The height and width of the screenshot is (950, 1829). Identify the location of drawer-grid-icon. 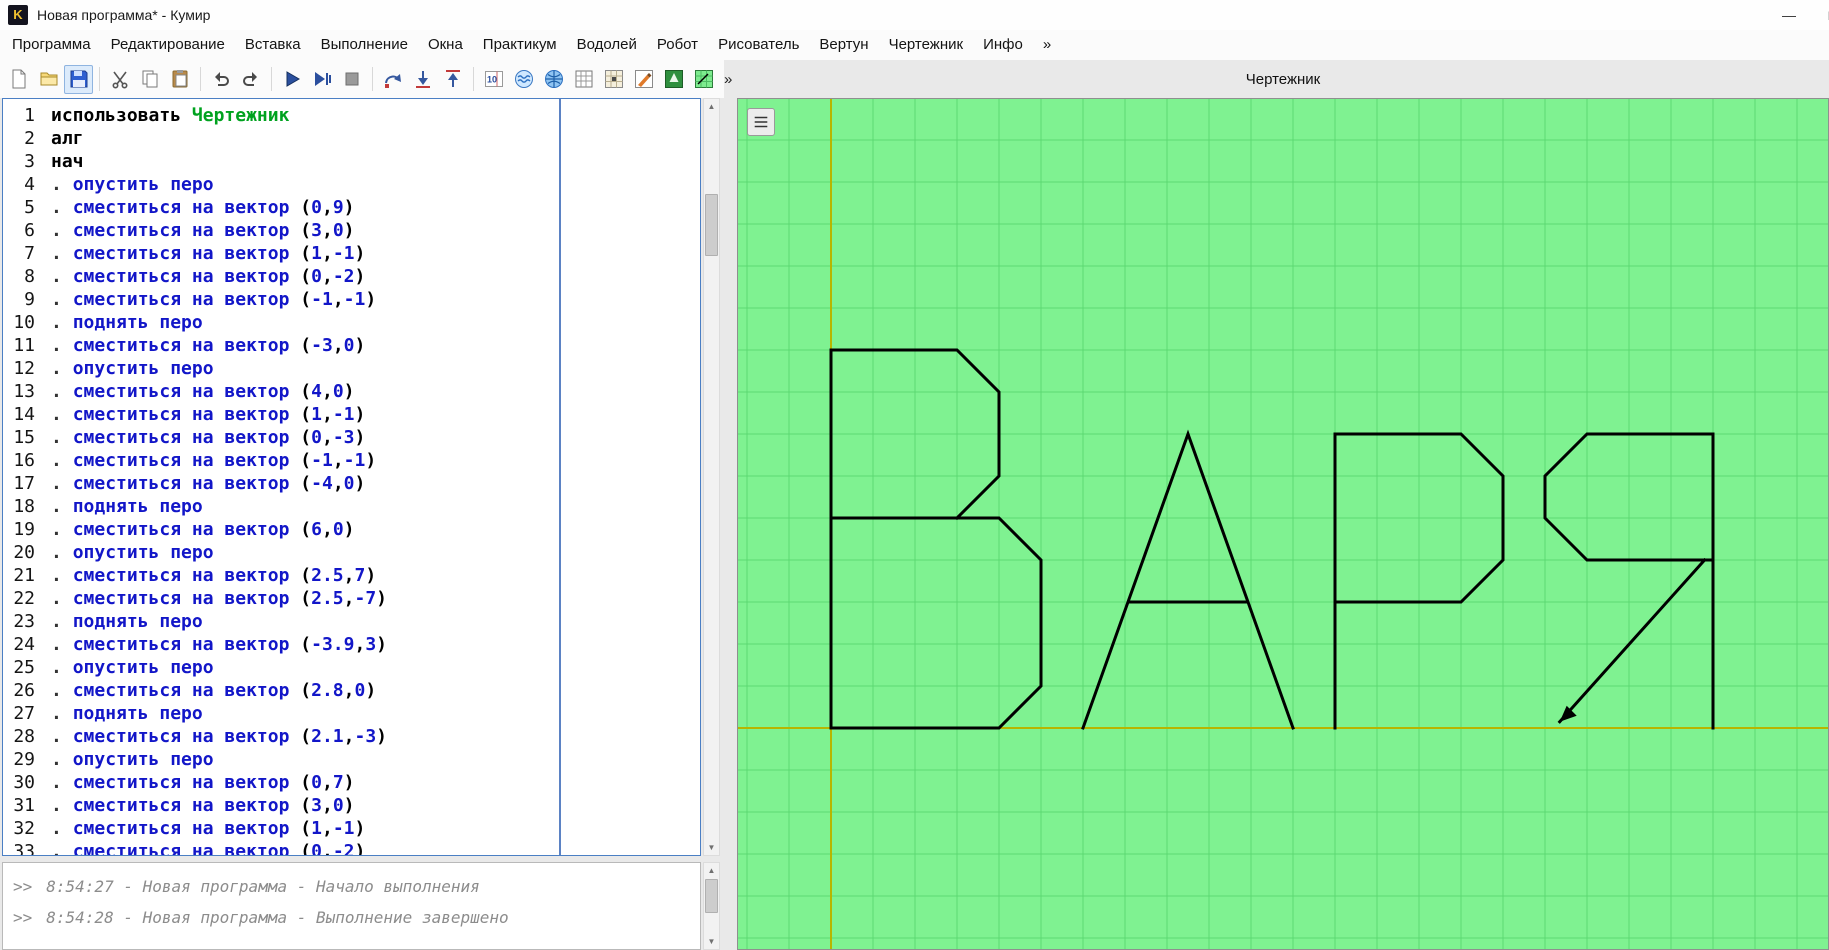
(704, 79).